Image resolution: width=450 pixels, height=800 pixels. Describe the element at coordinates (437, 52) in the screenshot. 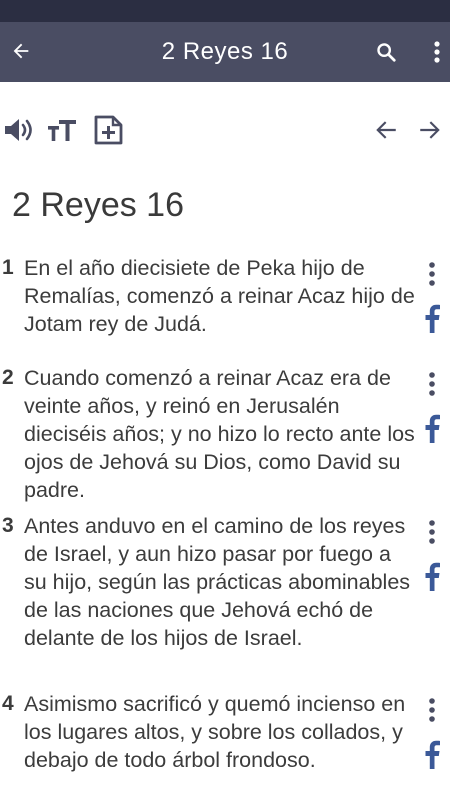

I see `more-vertical-icon` at that location.